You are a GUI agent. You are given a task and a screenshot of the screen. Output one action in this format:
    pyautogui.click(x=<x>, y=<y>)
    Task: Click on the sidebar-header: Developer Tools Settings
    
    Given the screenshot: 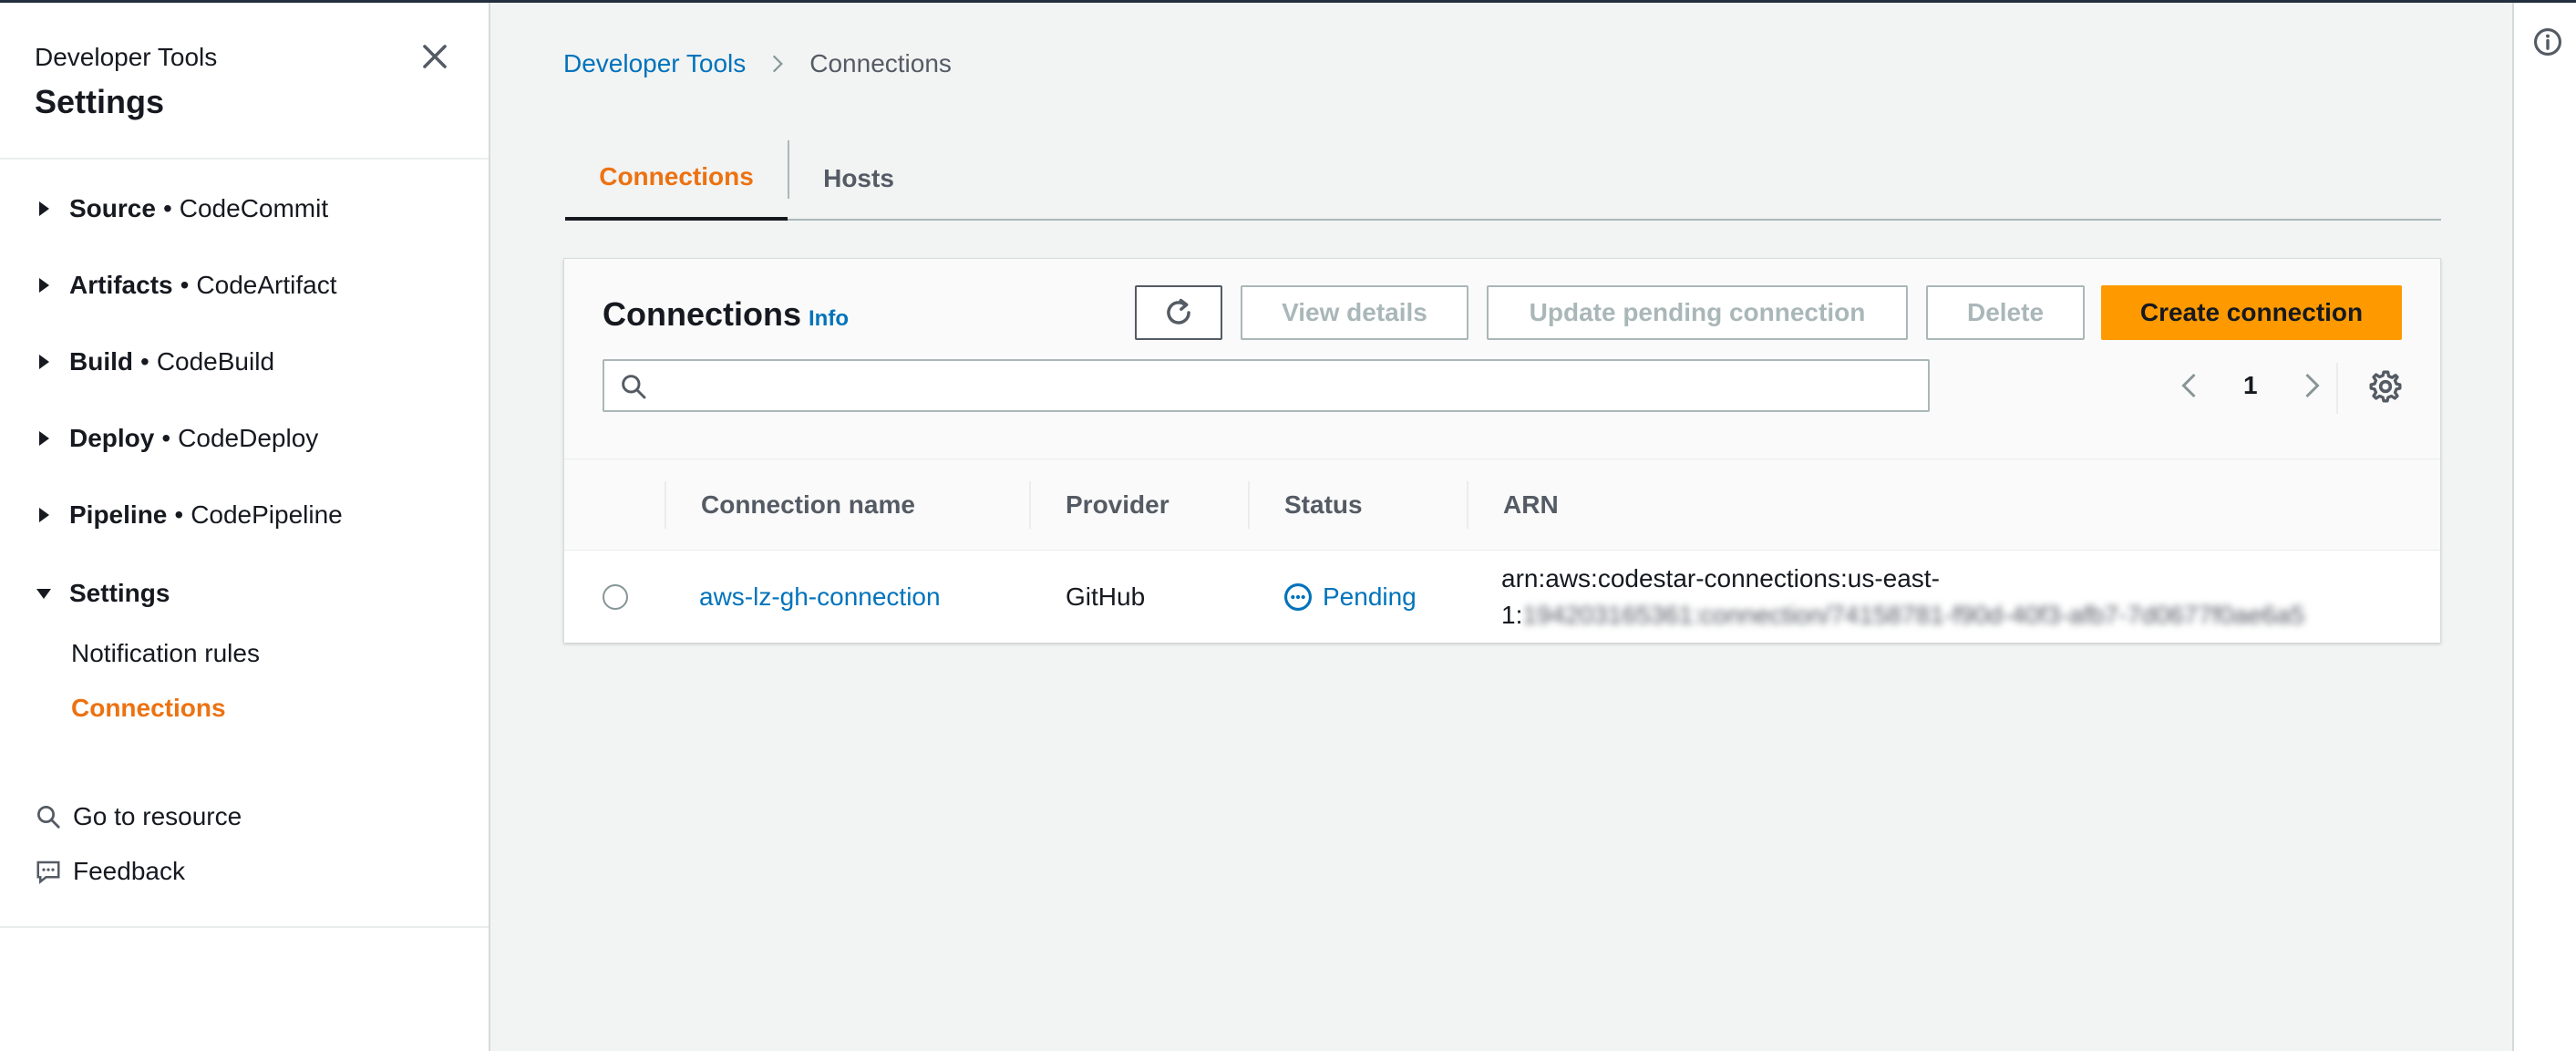 What is the action you would take?
    pyautogui.click(x=244, y=81)
    